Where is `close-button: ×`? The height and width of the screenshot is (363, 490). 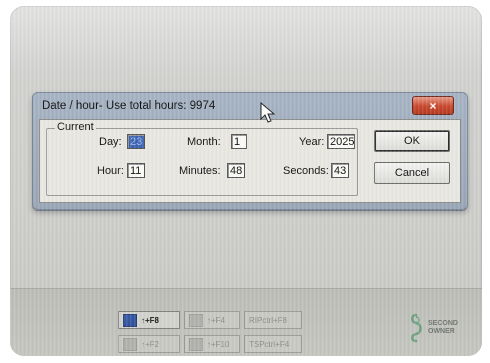
close-button: × is located at coordinates (433, 105).